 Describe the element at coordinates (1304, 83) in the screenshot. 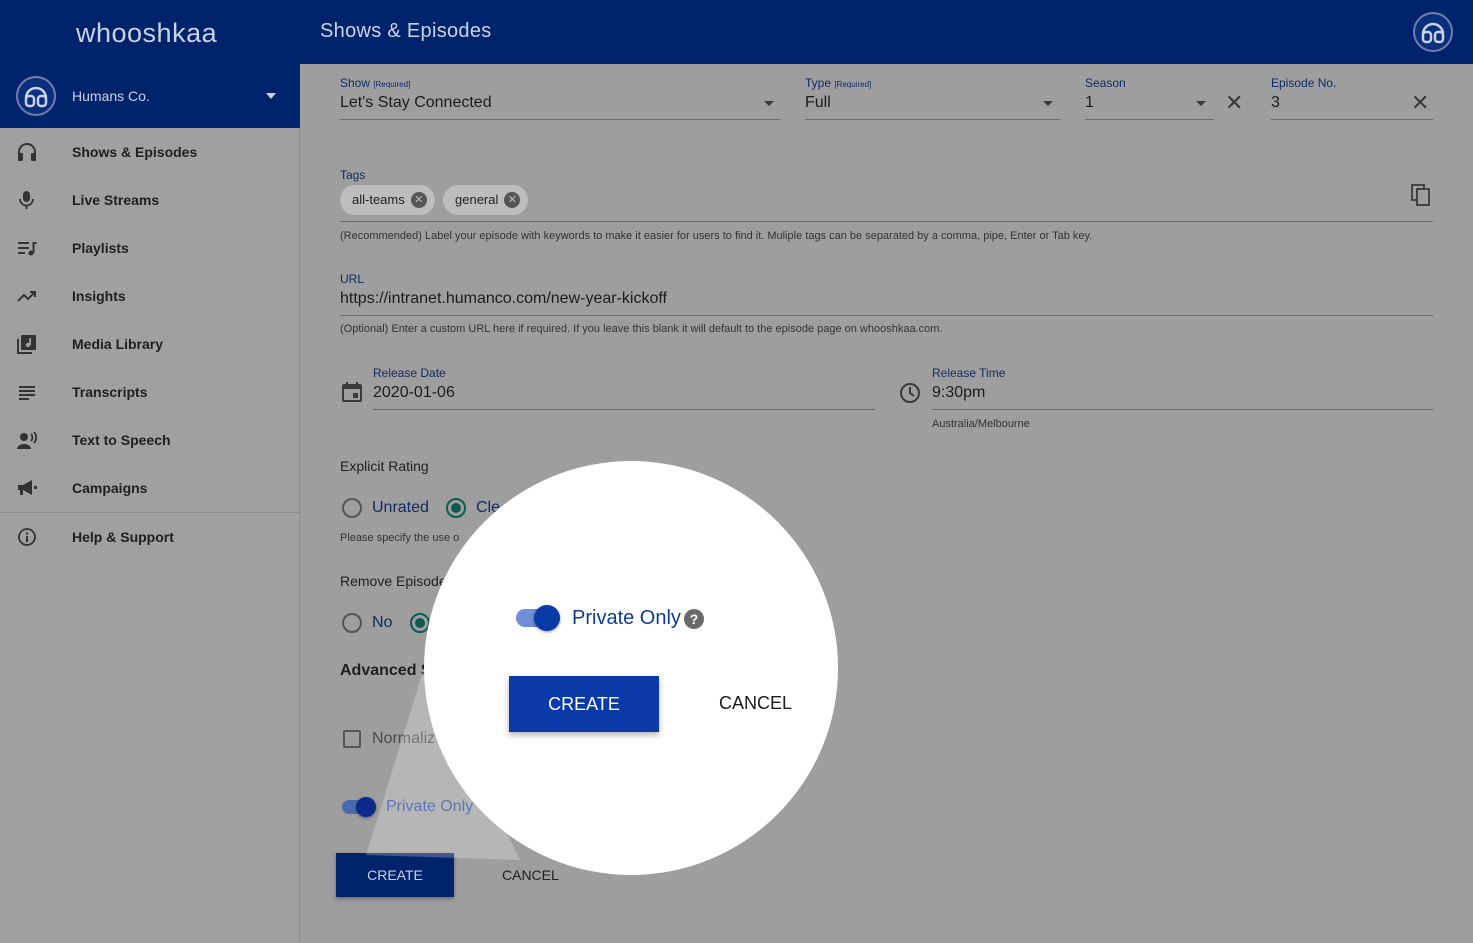

I see `episode-no-field-label: Episode No.` at that location.